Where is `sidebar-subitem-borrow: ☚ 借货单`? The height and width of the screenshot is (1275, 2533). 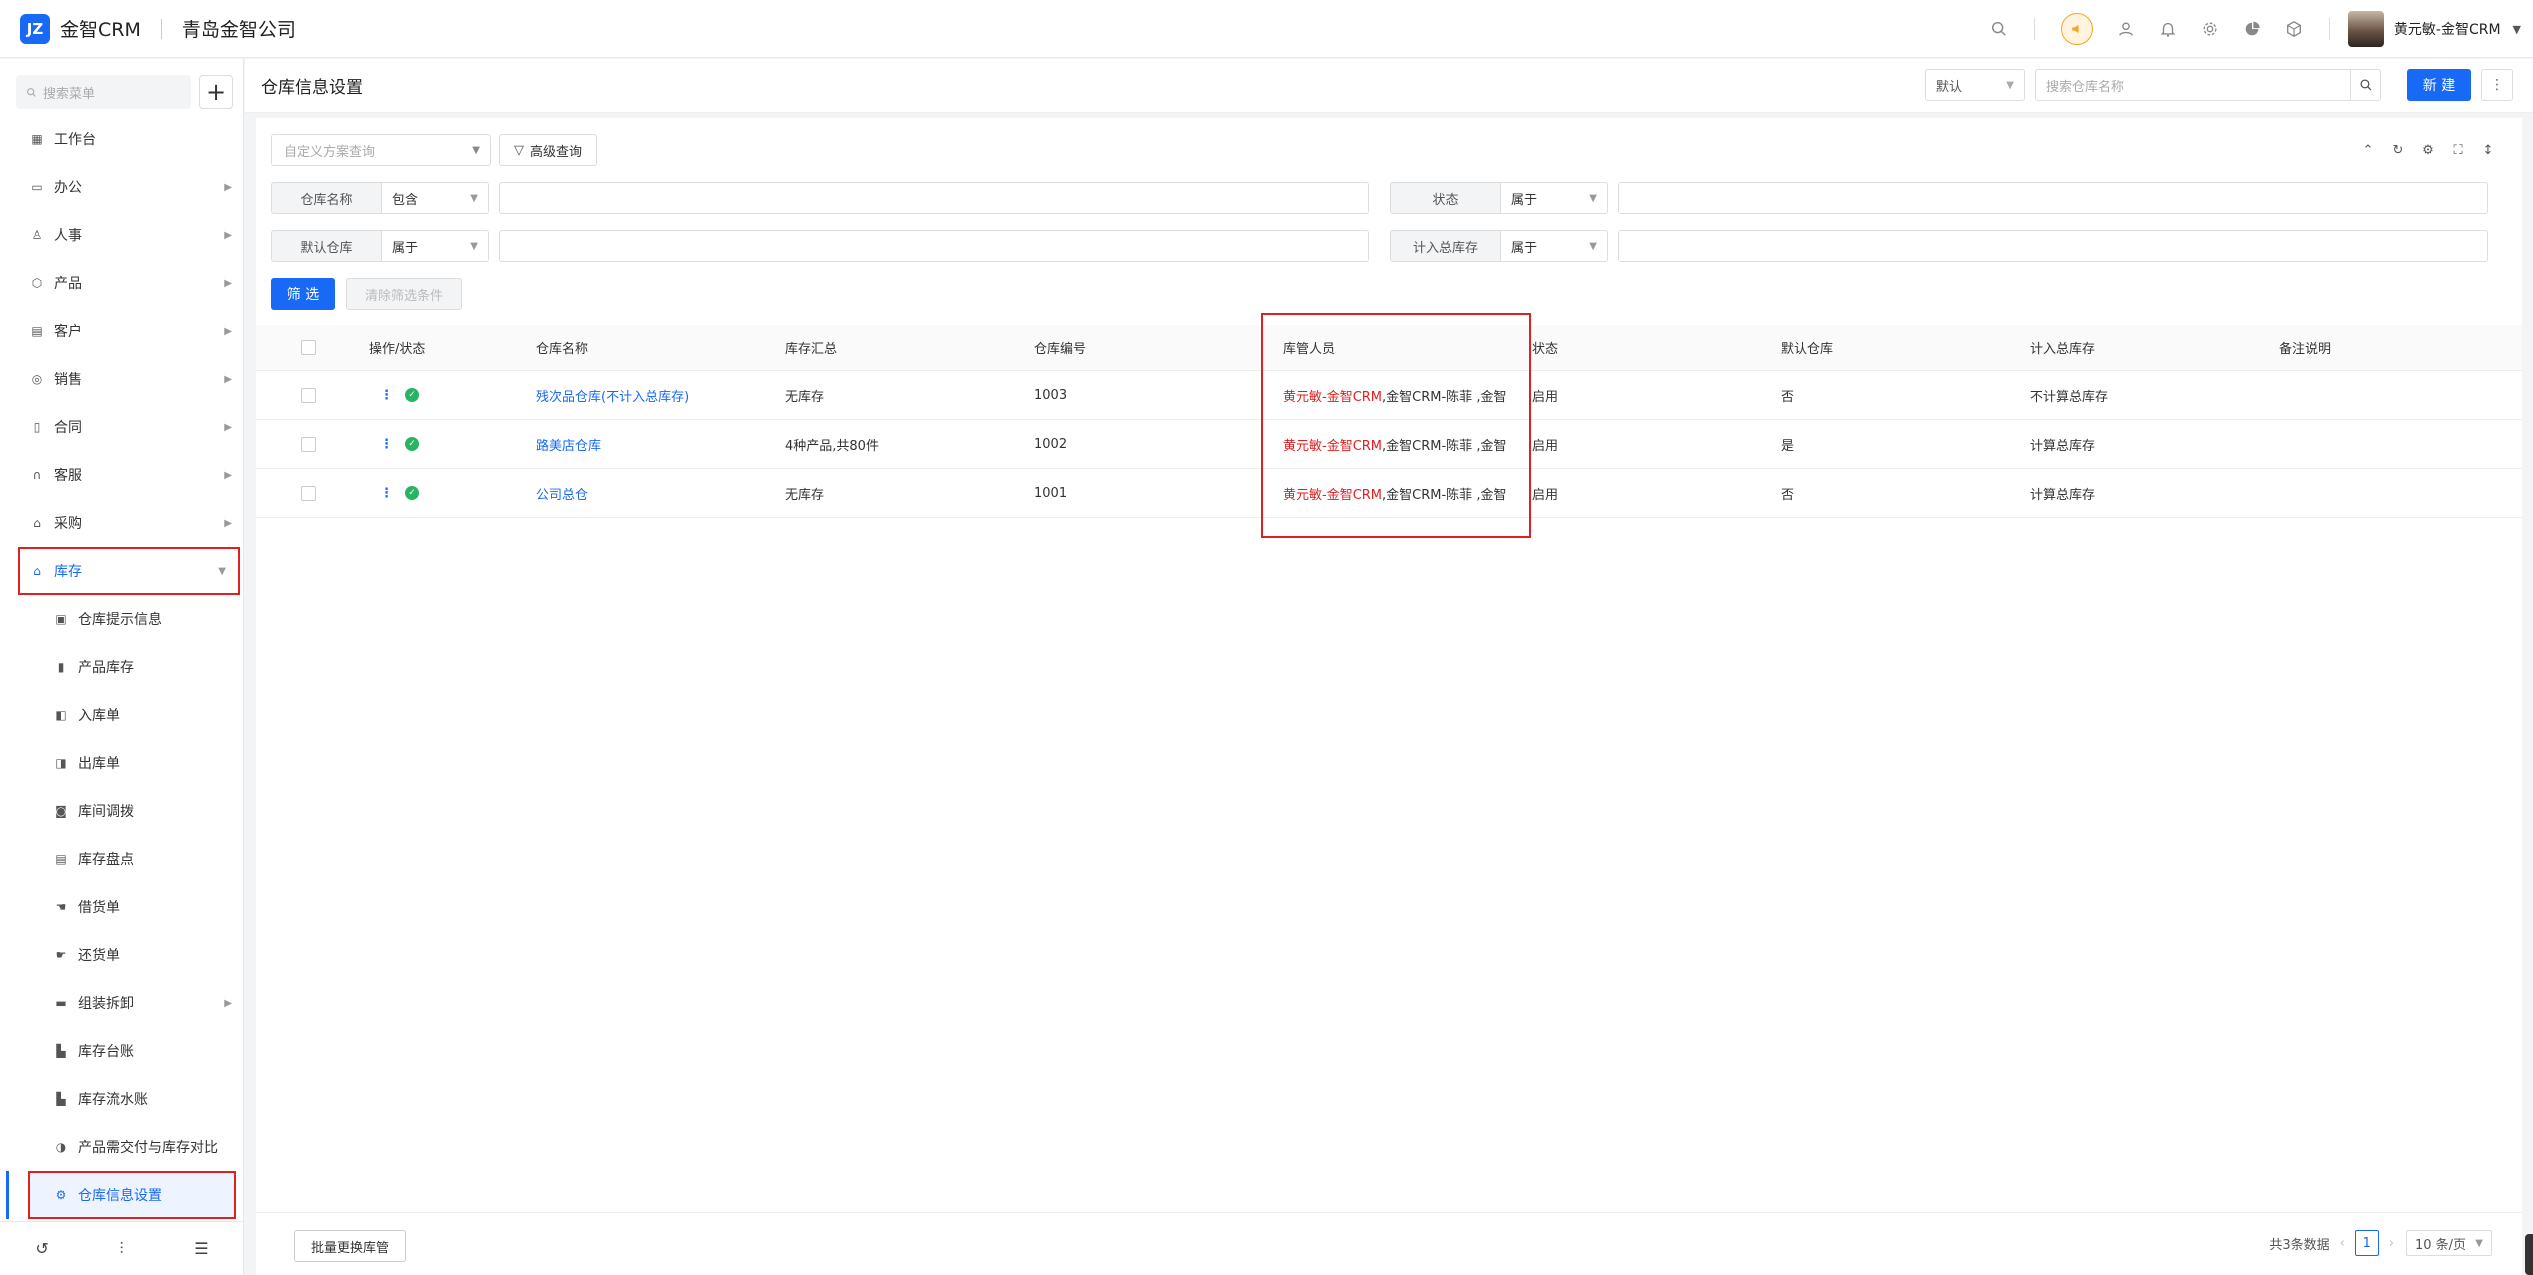 sidebar-subitem-borrow: ☚ 借货单 is located at coordinates (122, 907).